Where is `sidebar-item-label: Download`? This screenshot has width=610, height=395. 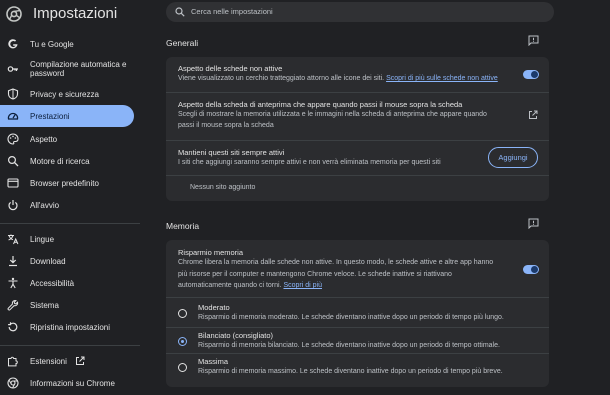
sidebar-item-label: Download is located at coordinates (48, 261).